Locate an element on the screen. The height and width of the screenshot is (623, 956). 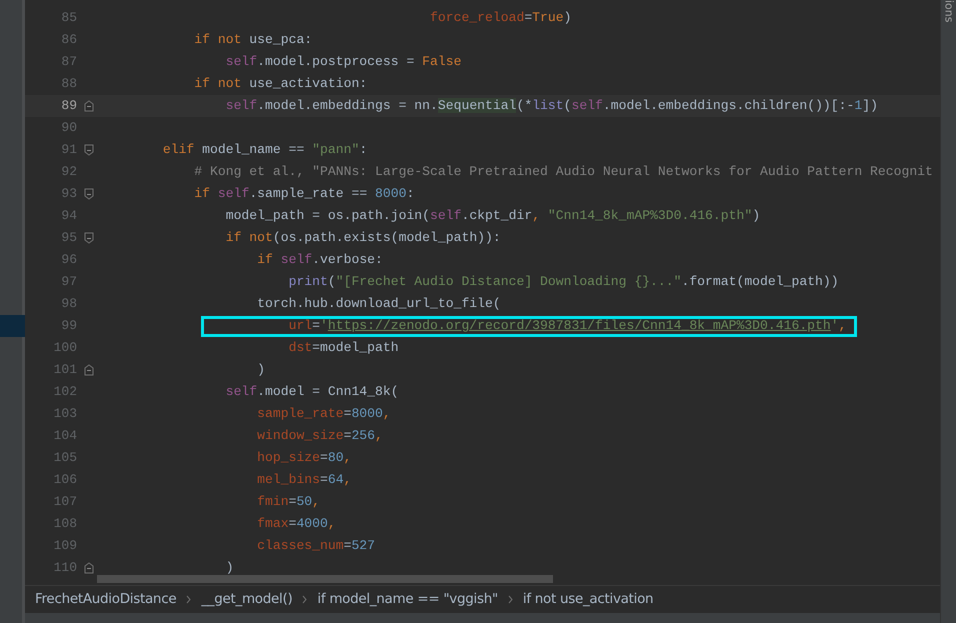
breadcrumb: __get_model() is located at coordinates (246, 599).